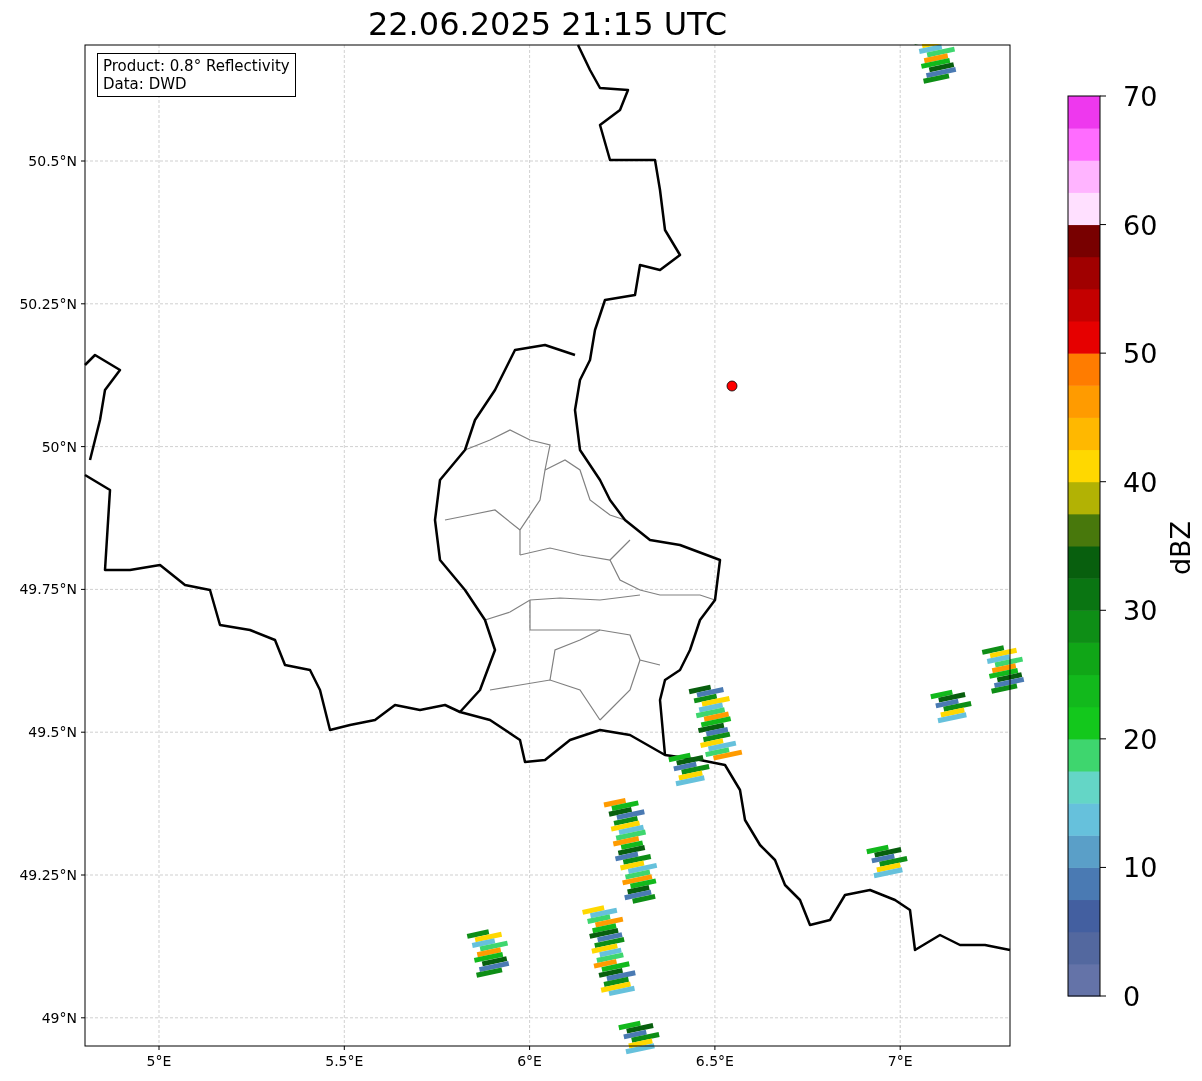  I want to click on axis-tick-label: 49.75°N, so click(48, 589).